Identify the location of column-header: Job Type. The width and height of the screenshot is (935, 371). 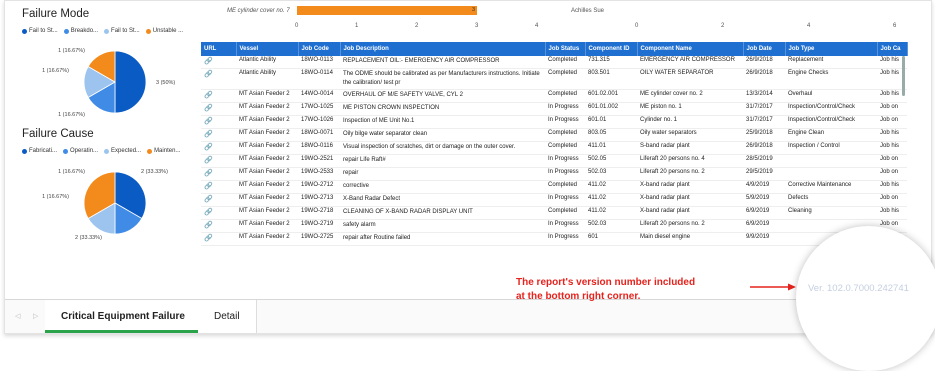
(831, 49).